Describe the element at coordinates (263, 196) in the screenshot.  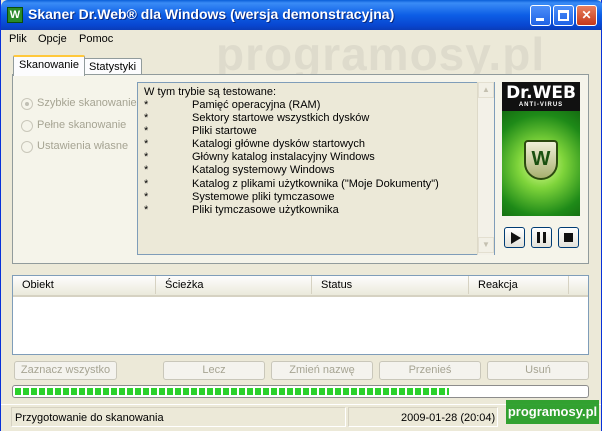
I see `info-item-text: Systemowe pliki tymczasowe` at that location.